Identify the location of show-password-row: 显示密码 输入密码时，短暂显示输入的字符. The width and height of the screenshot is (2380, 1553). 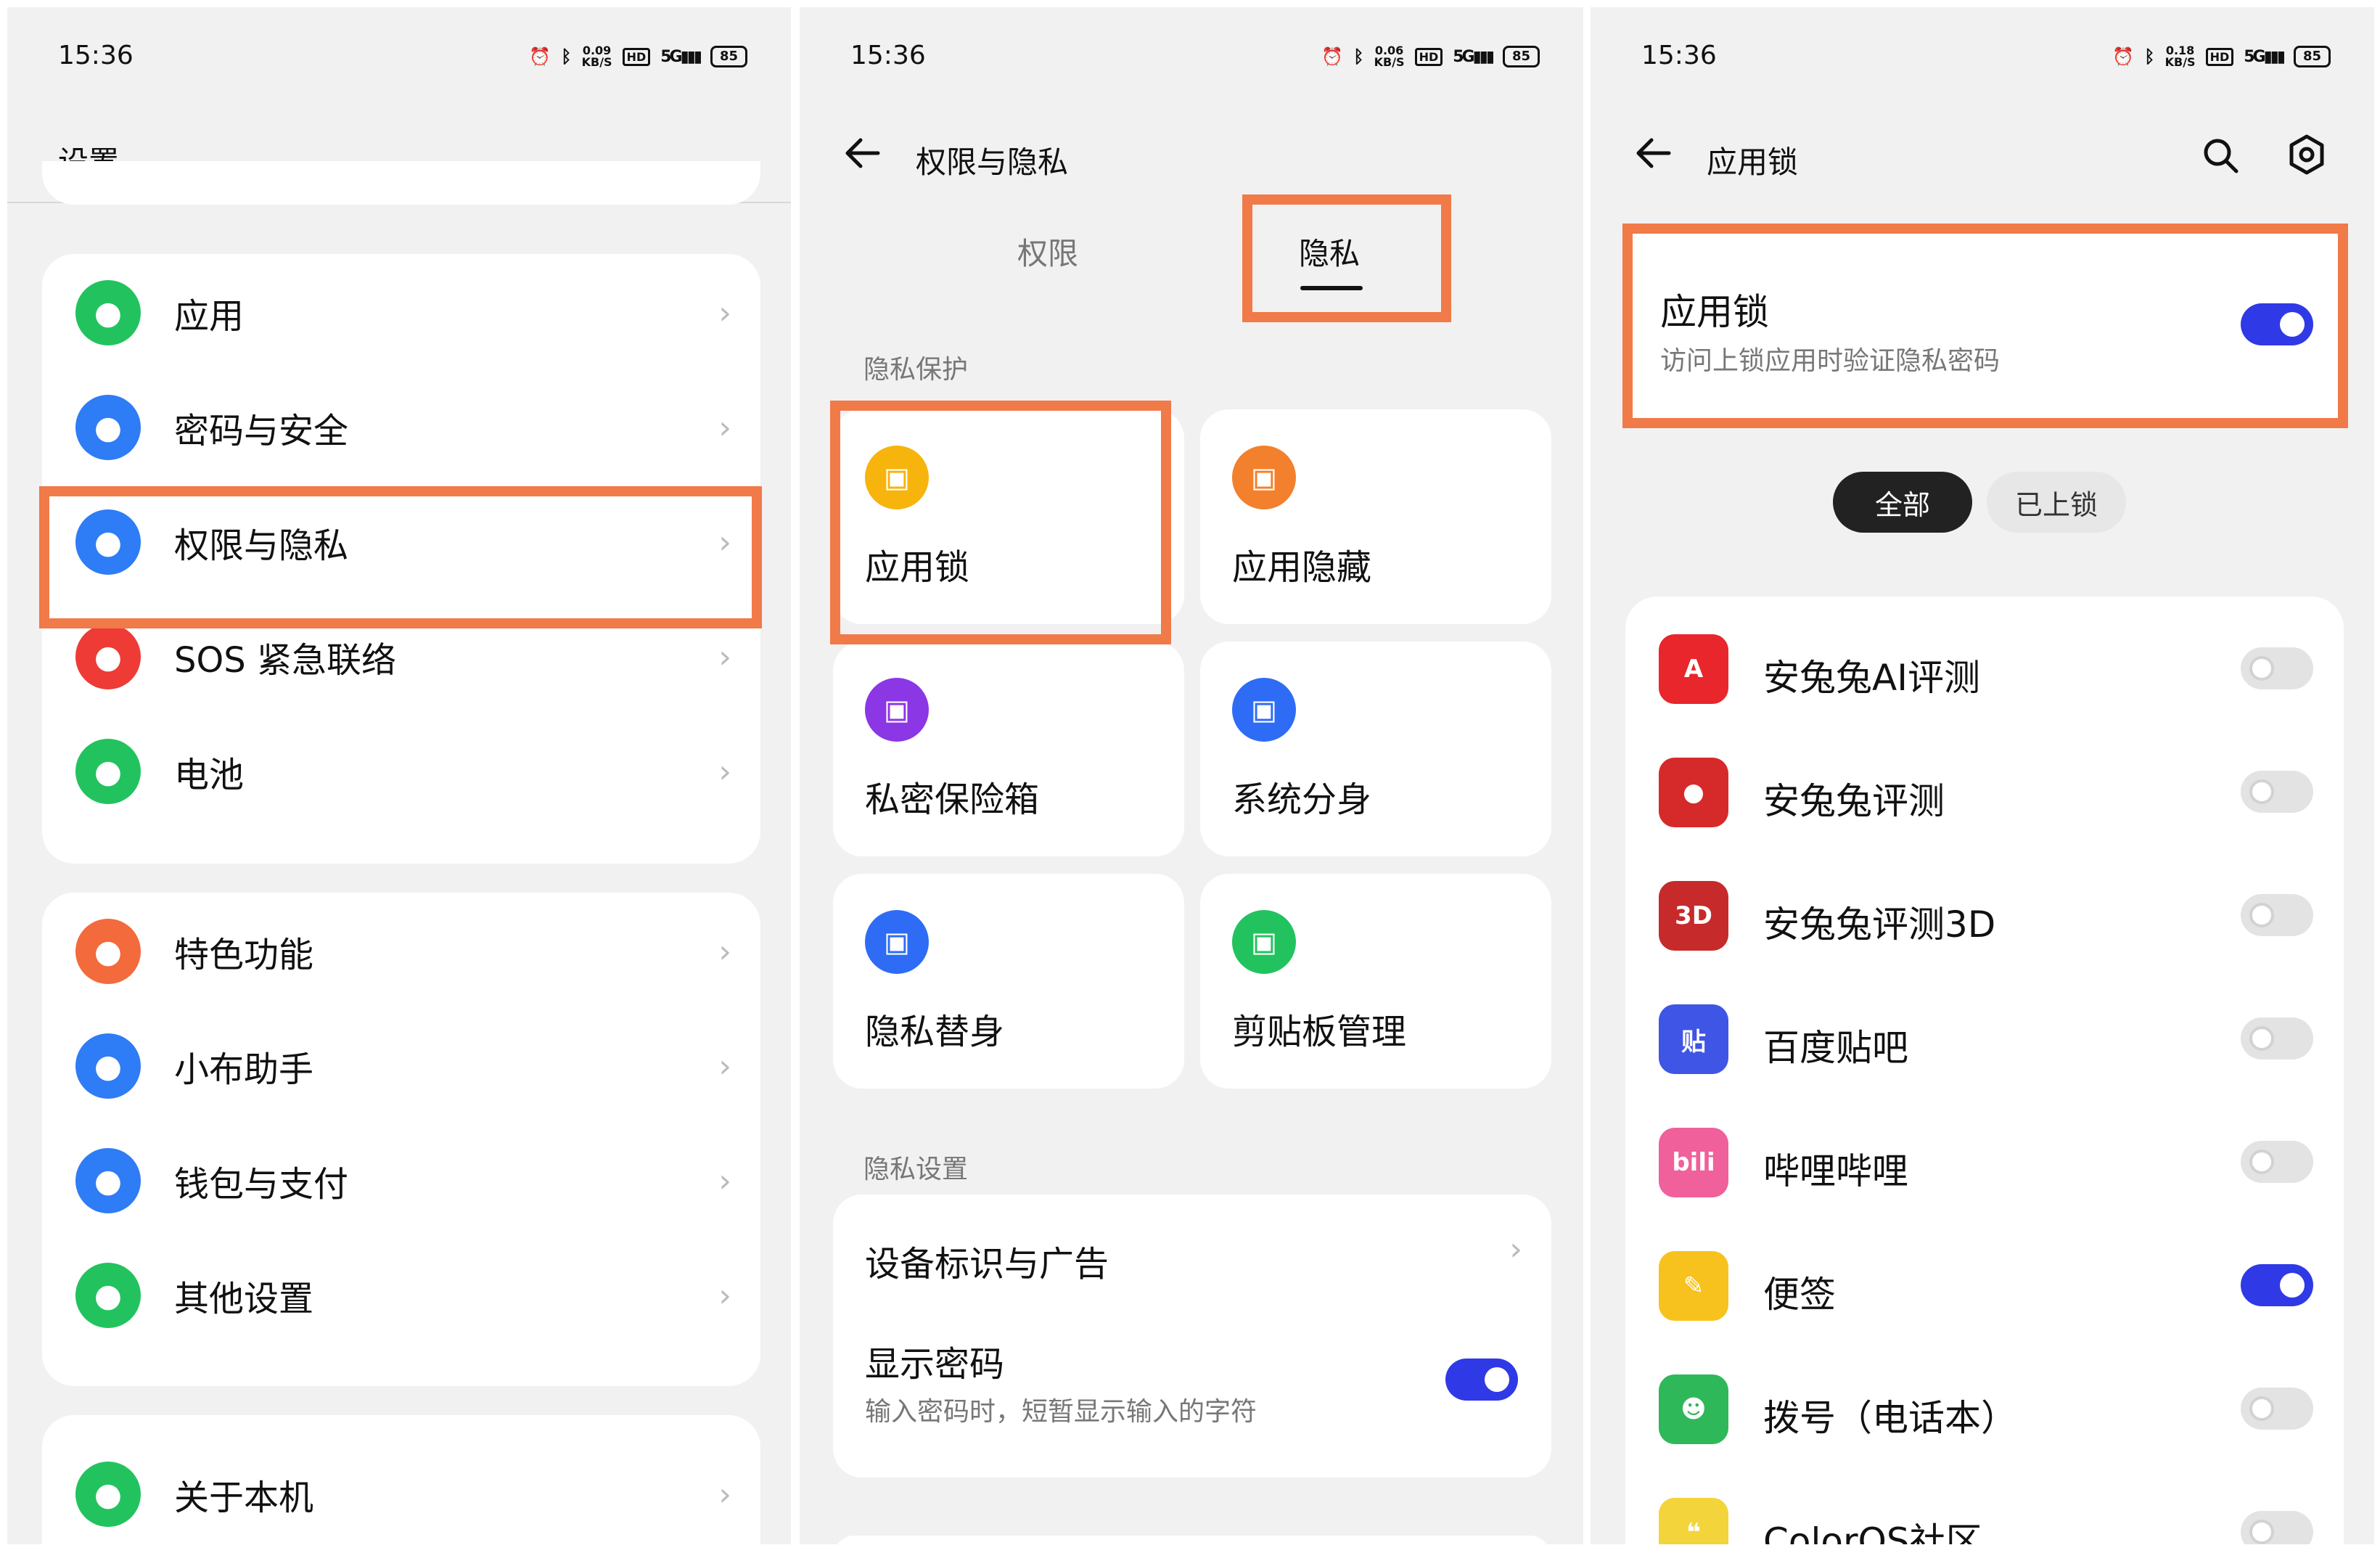
(1192, 1391).